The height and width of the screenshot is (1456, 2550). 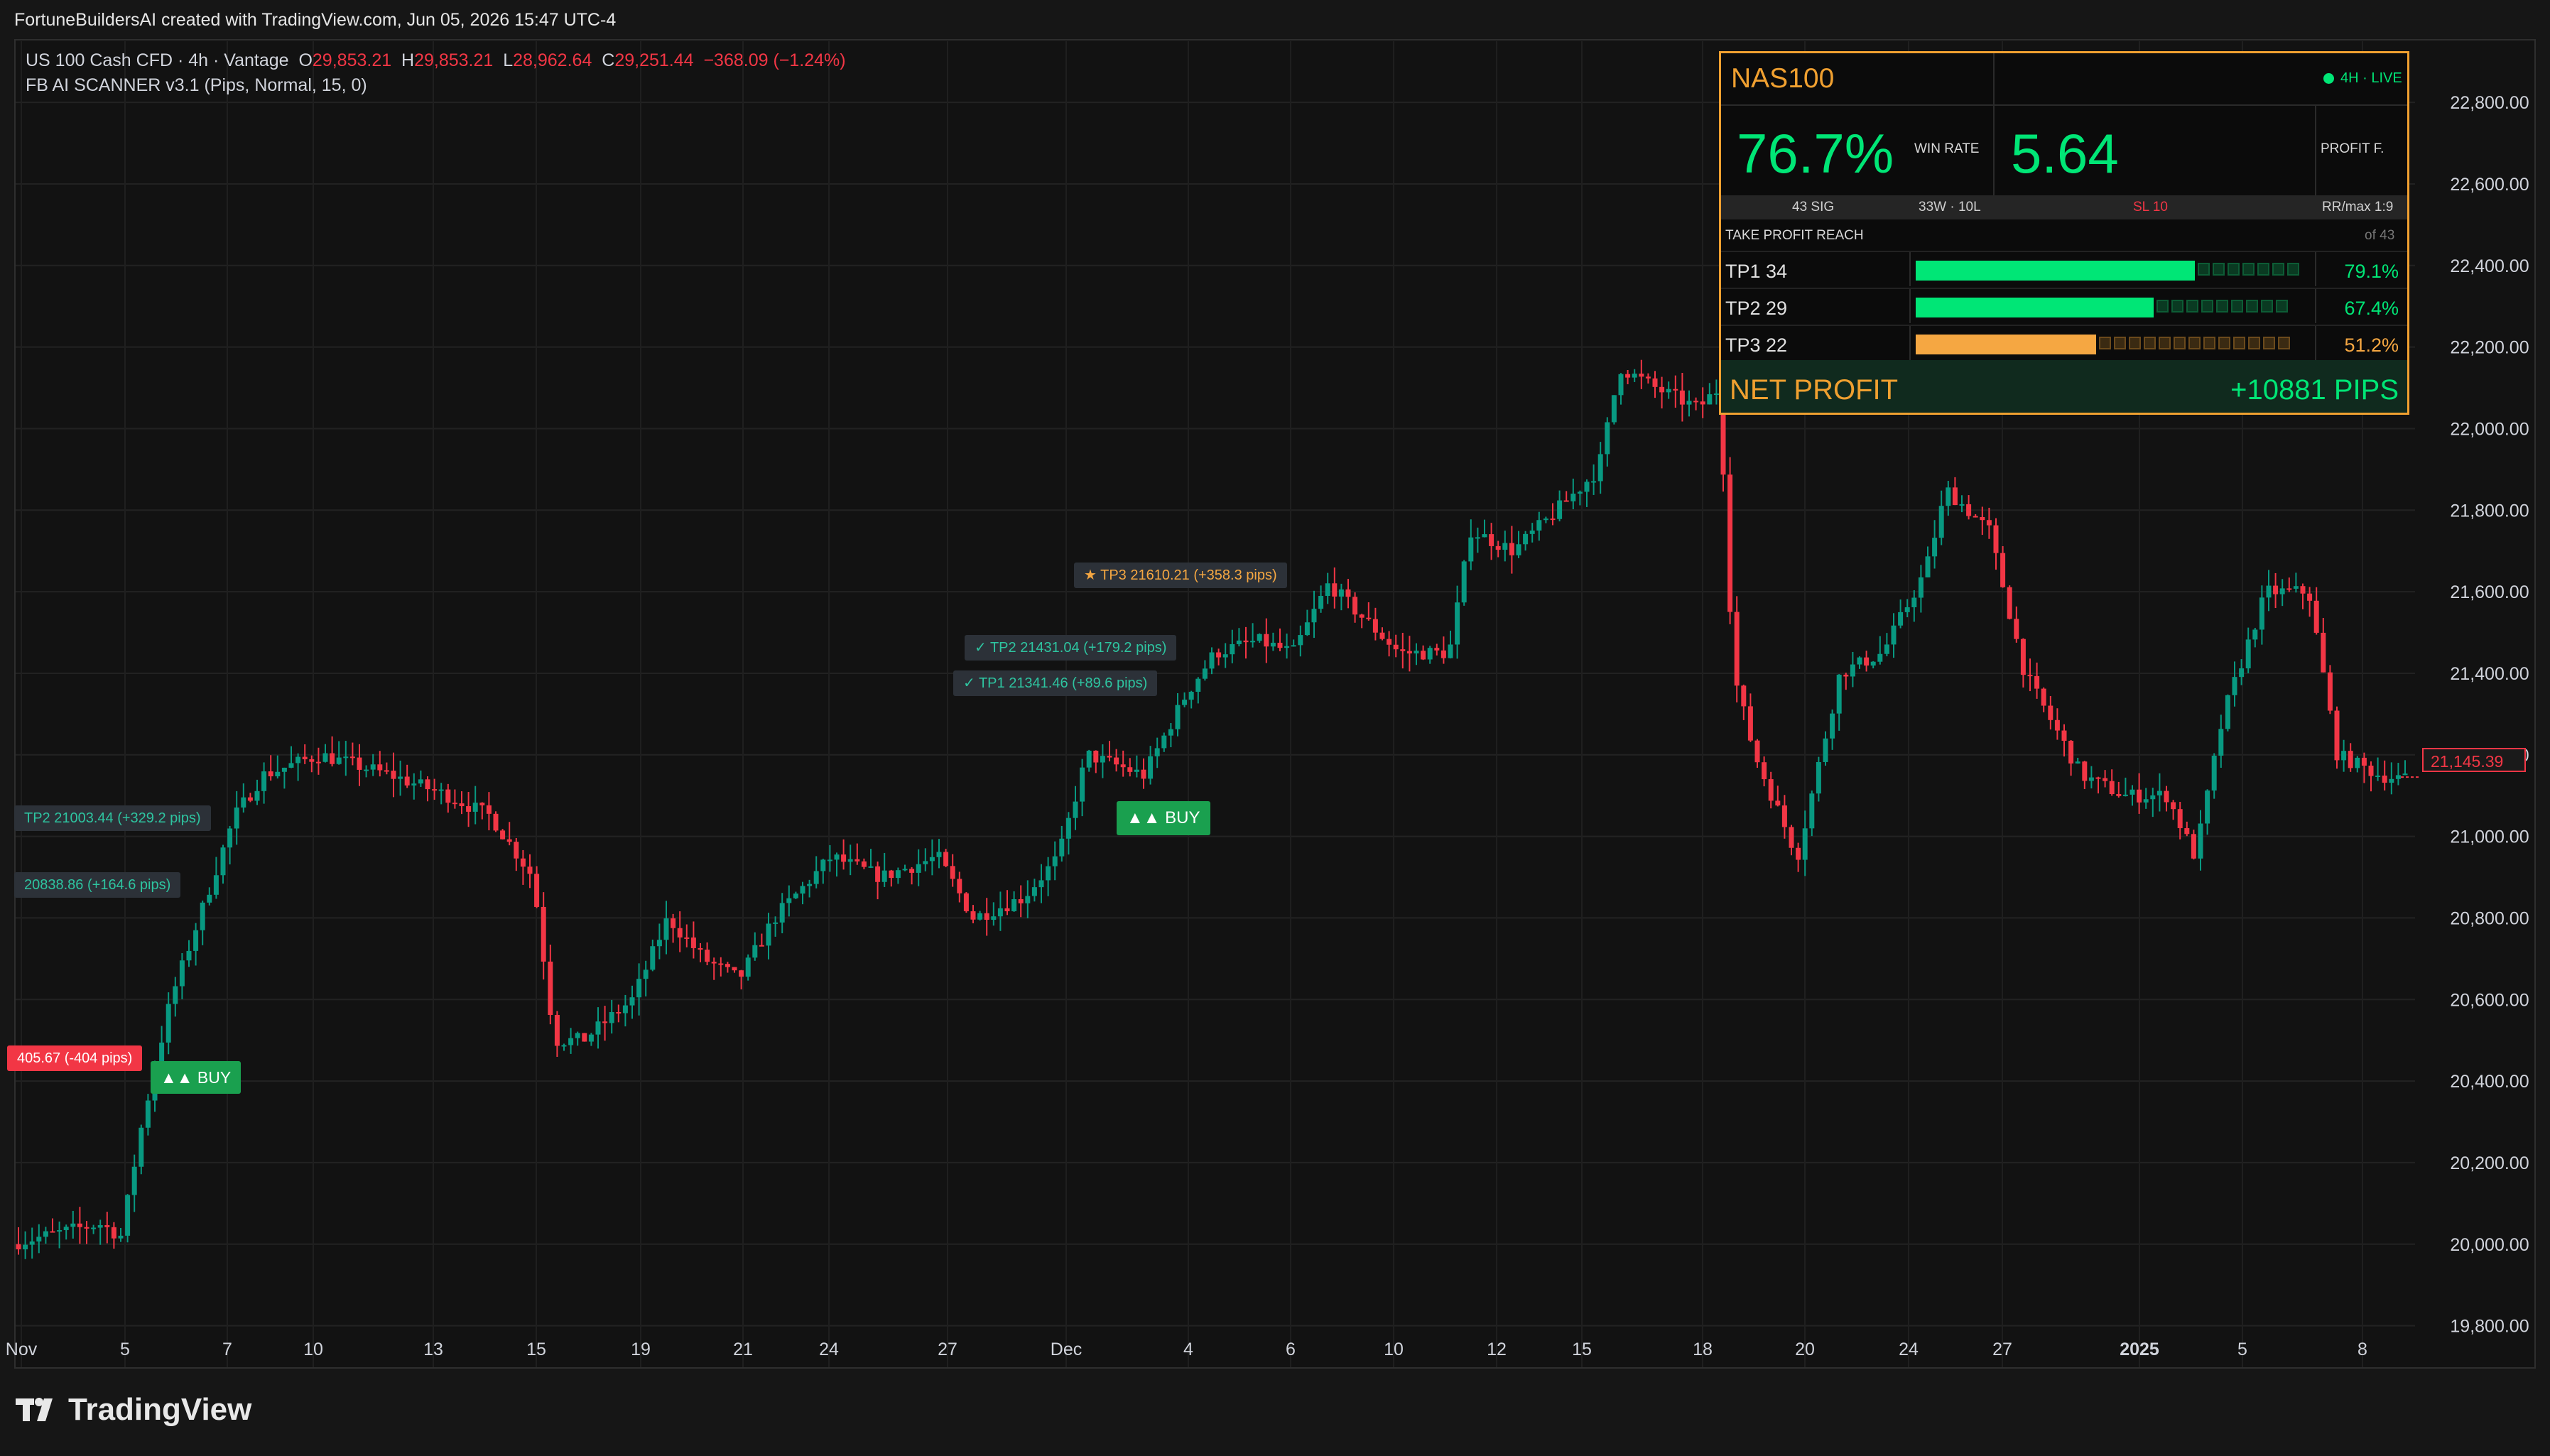 I want to click on tp-progress-bar, so click(x=2035, y=307).